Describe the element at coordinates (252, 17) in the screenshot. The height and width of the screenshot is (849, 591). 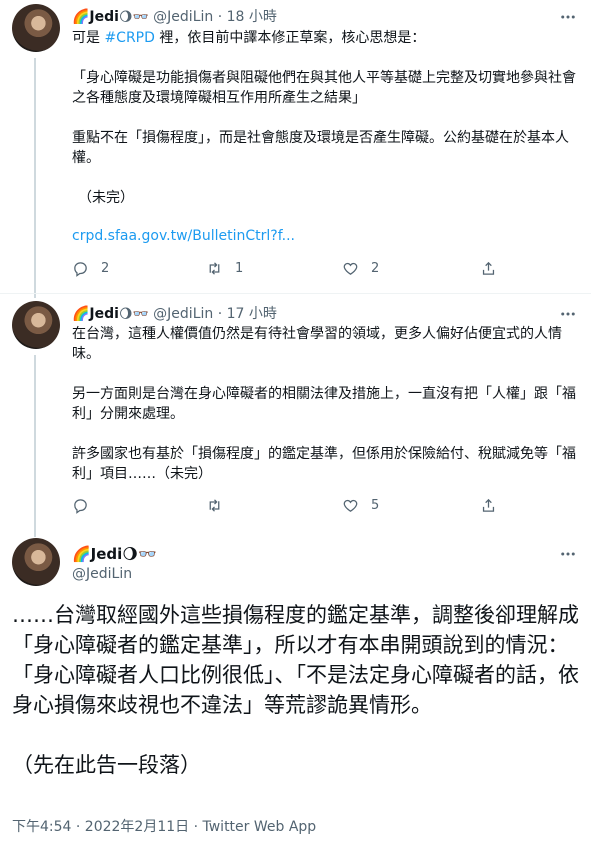
I see `timestamp: 18 小時` at that location.